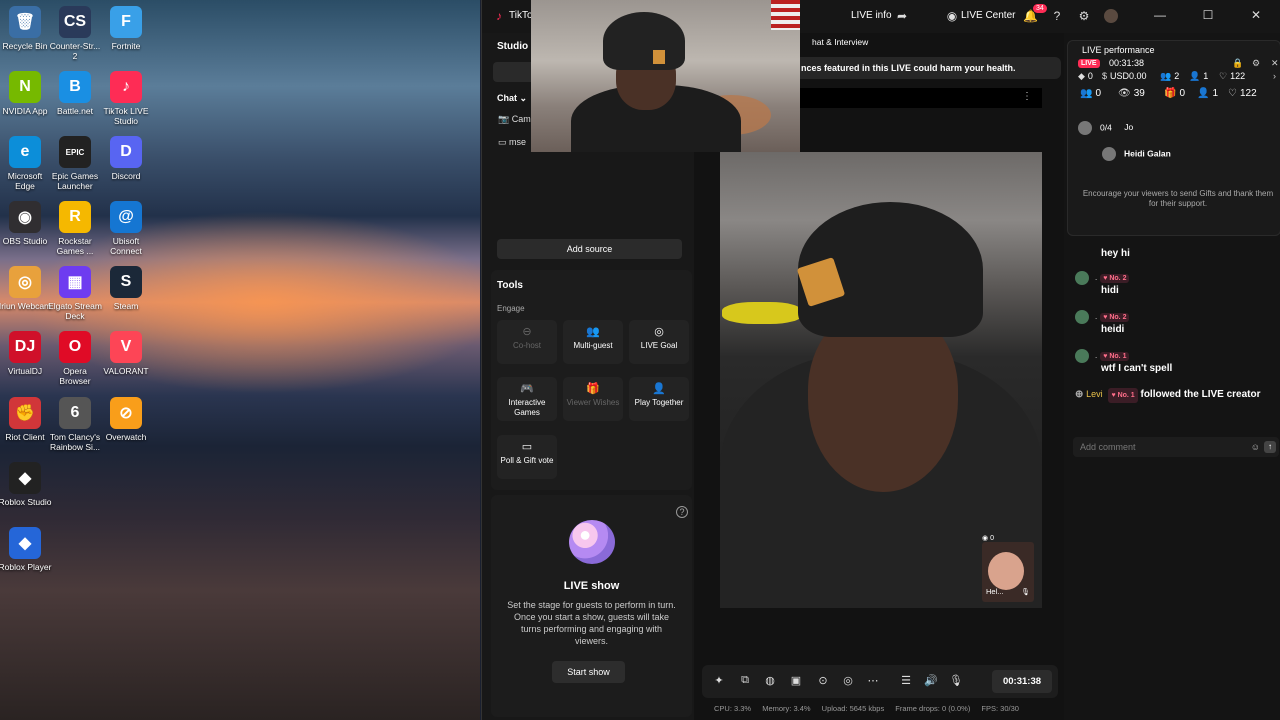 This screenshot has height=720, width=1280. Describe the element at coordinates (1008, 572) in the screenshot. I see `guest-tile: Hel... 🎙` at that location.